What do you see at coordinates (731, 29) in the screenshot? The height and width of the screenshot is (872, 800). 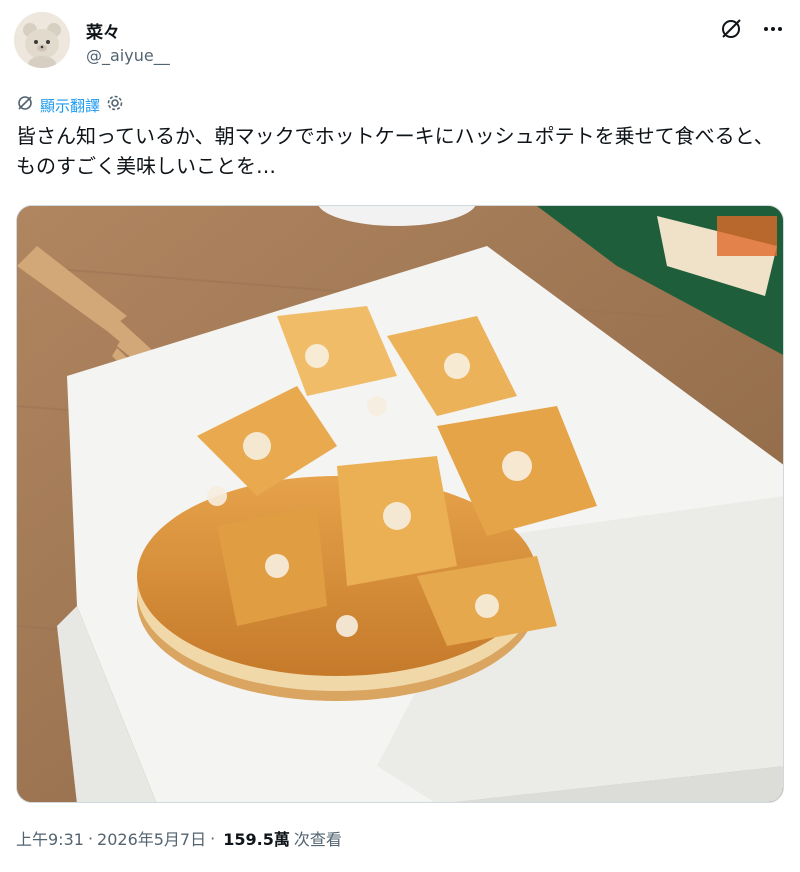 I see `grok-slash-icon` at bounding box center [731, 29].